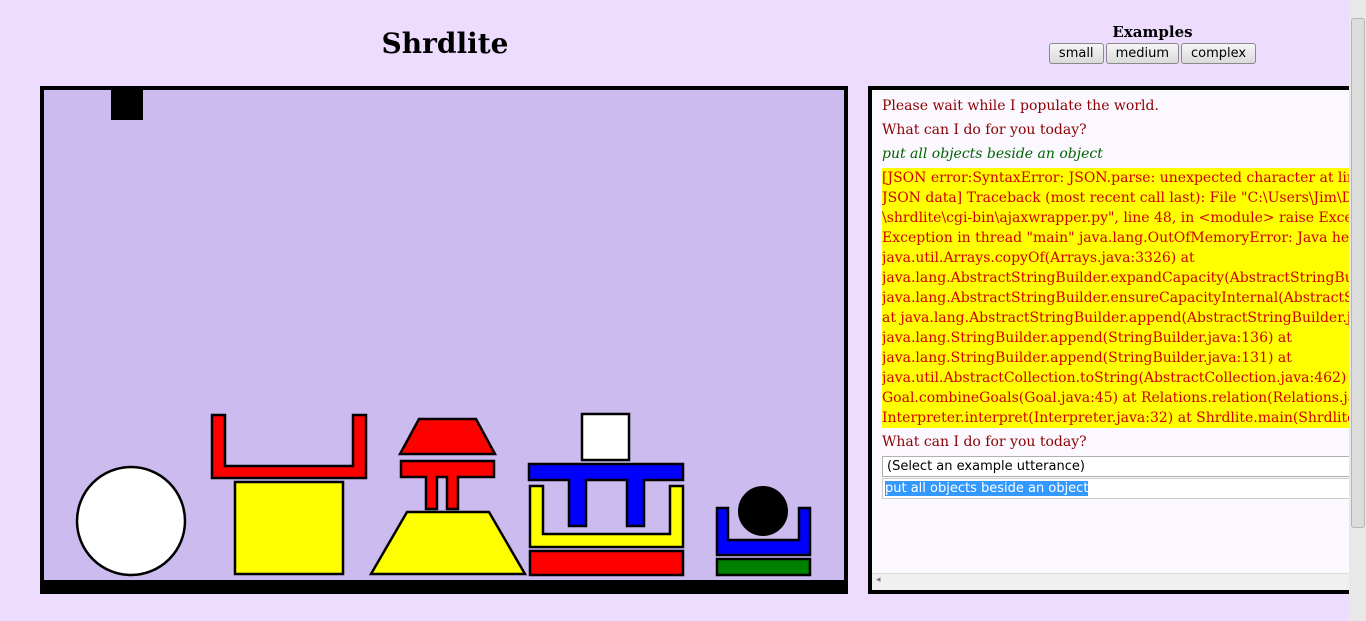 The image size is (1366, 621). Describe the element at coordinates (289, 528) in the screenshot. I see `yellow-box` at that location.